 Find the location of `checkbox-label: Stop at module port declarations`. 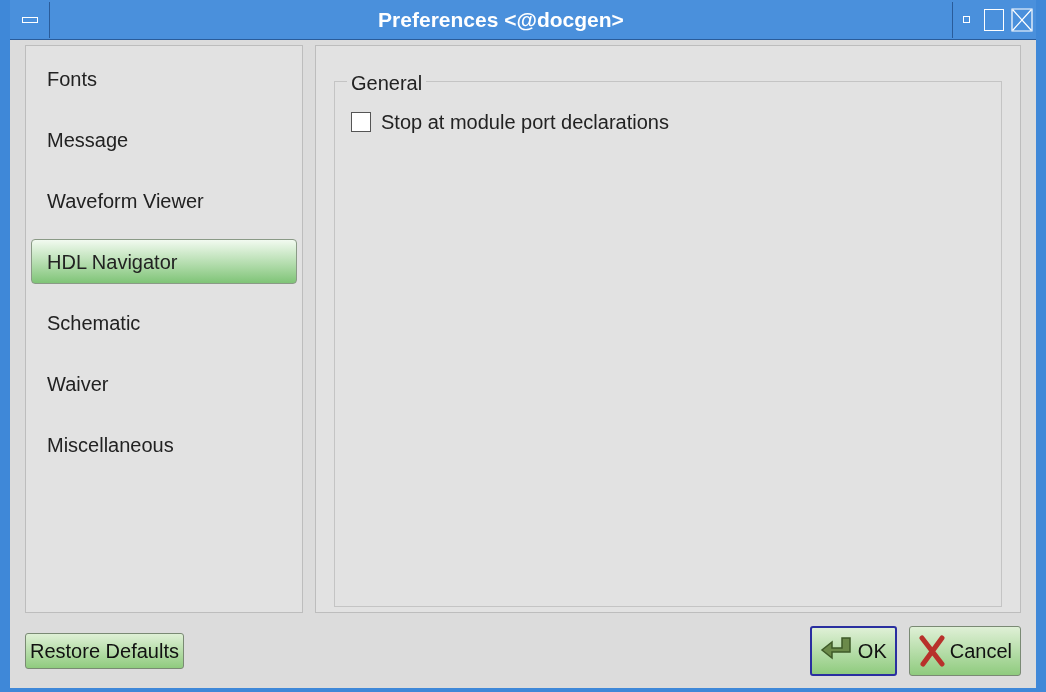

checkbox-label: Stop at module port declarations is located at coordinates (525, 122).